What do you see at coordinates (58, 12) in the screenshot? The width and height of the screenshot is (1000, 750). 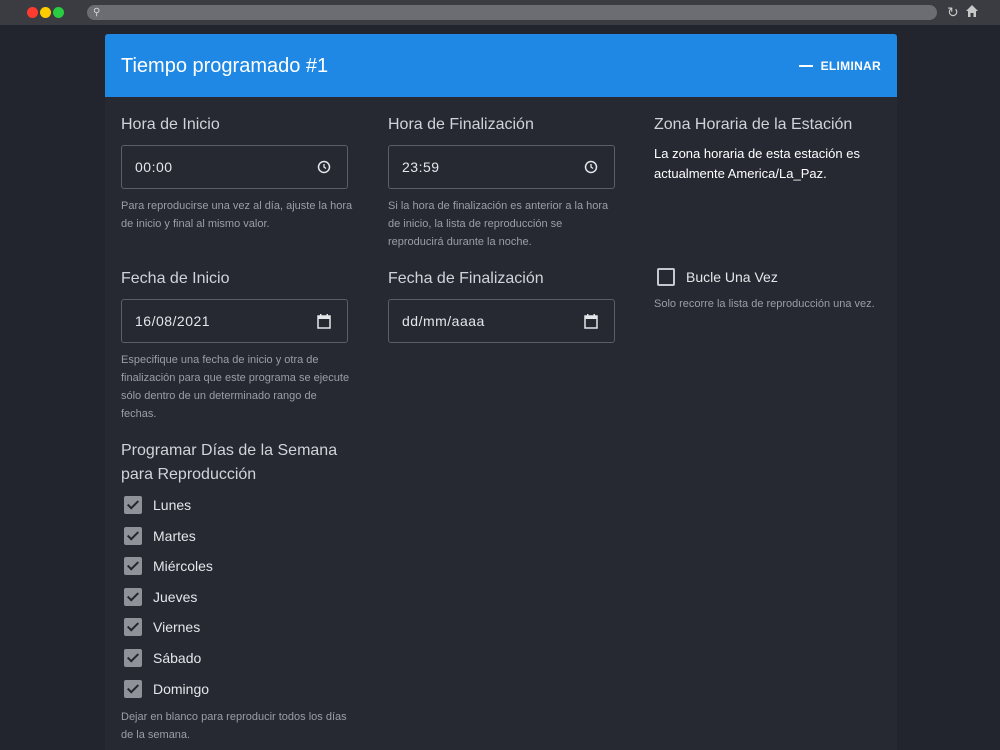 I see `maximize-window-dot` at bounding box center [58, 12].